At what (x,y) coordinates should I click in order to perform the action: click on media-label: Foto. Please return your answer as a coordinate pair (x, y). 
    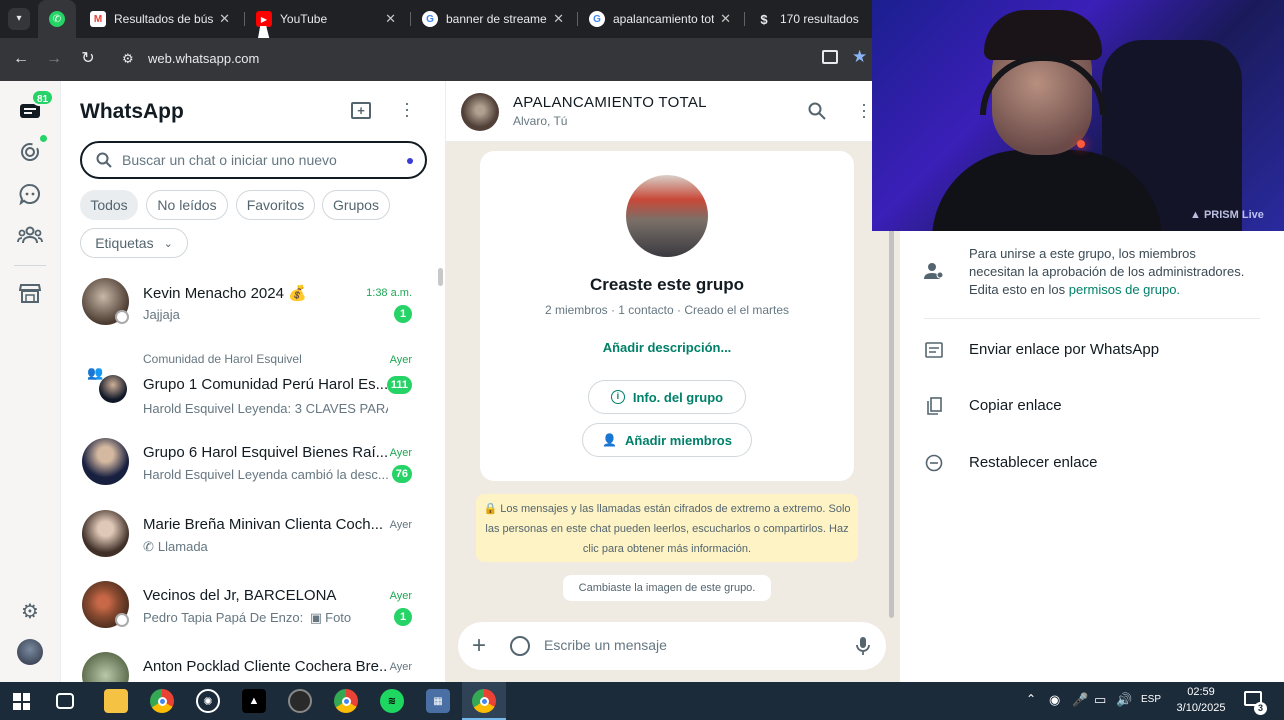
    Looking at the image, I should click on (338, 617).